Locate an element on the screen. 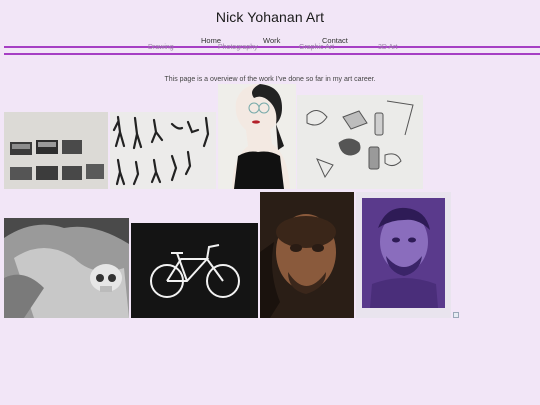 This screenshot has height=405, width=540. nav-divider-top is located at coordinates (272, 47).